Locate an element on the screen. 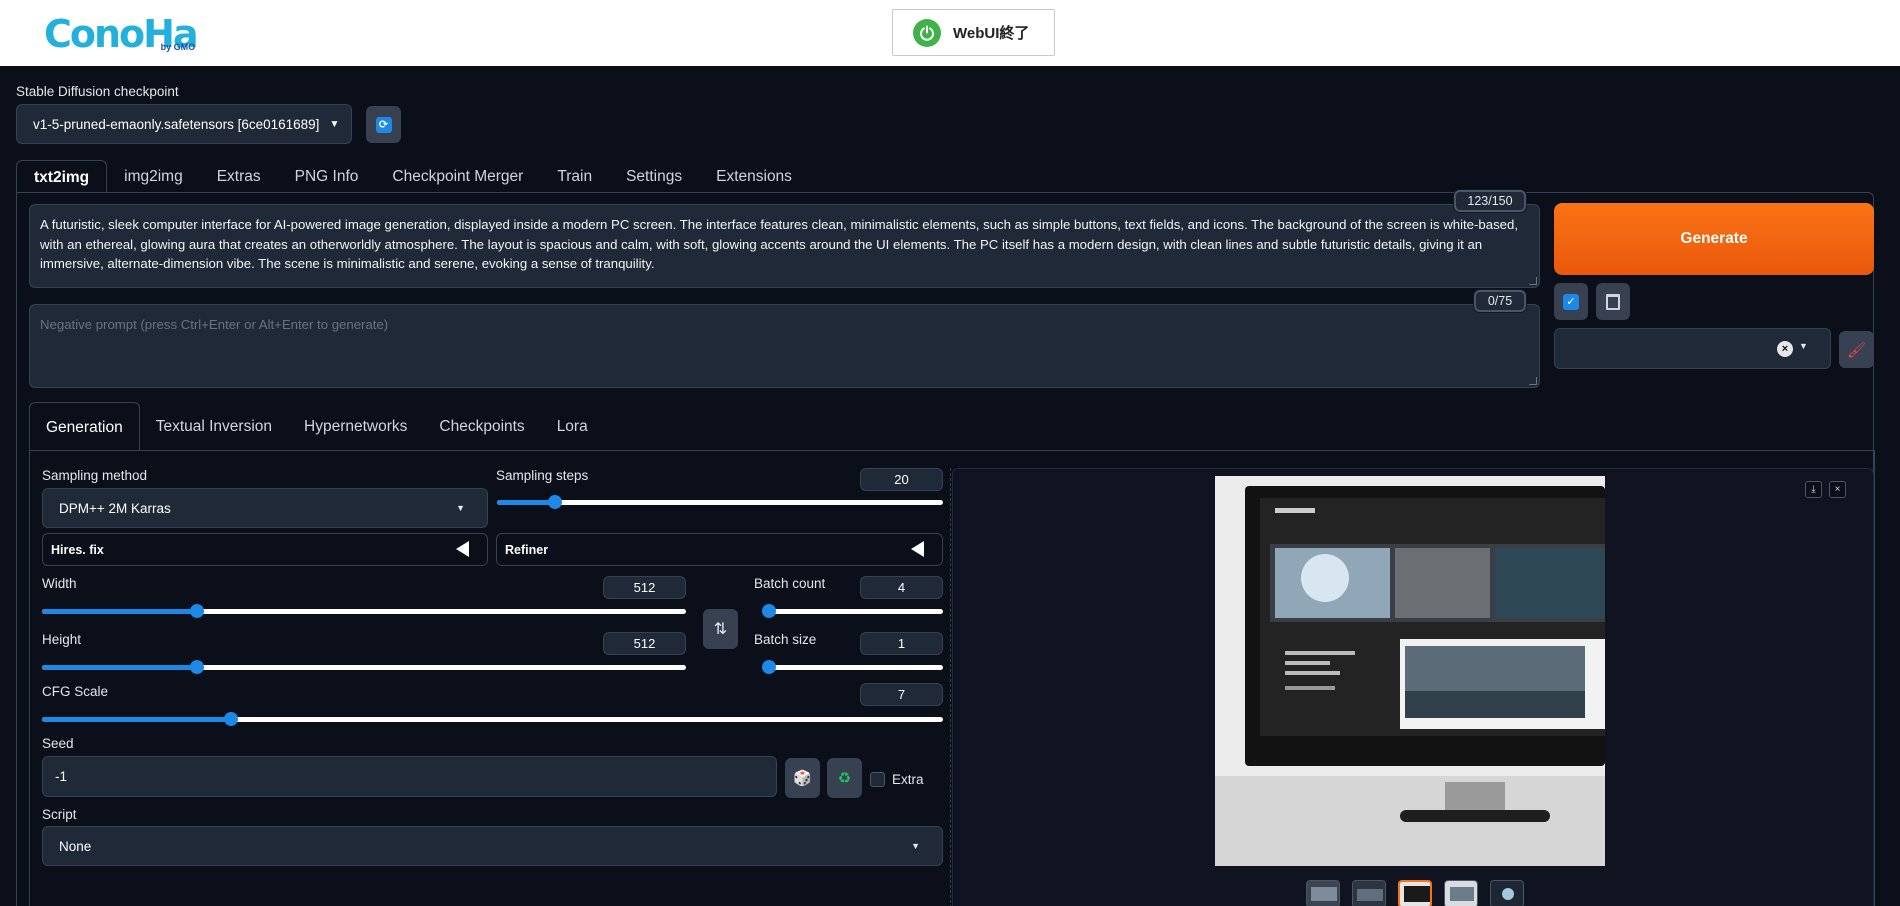 The height and width of the screenshot is (906, 1900). webui-exit-button: WebUI終了 is located at coordinates (973, 32).